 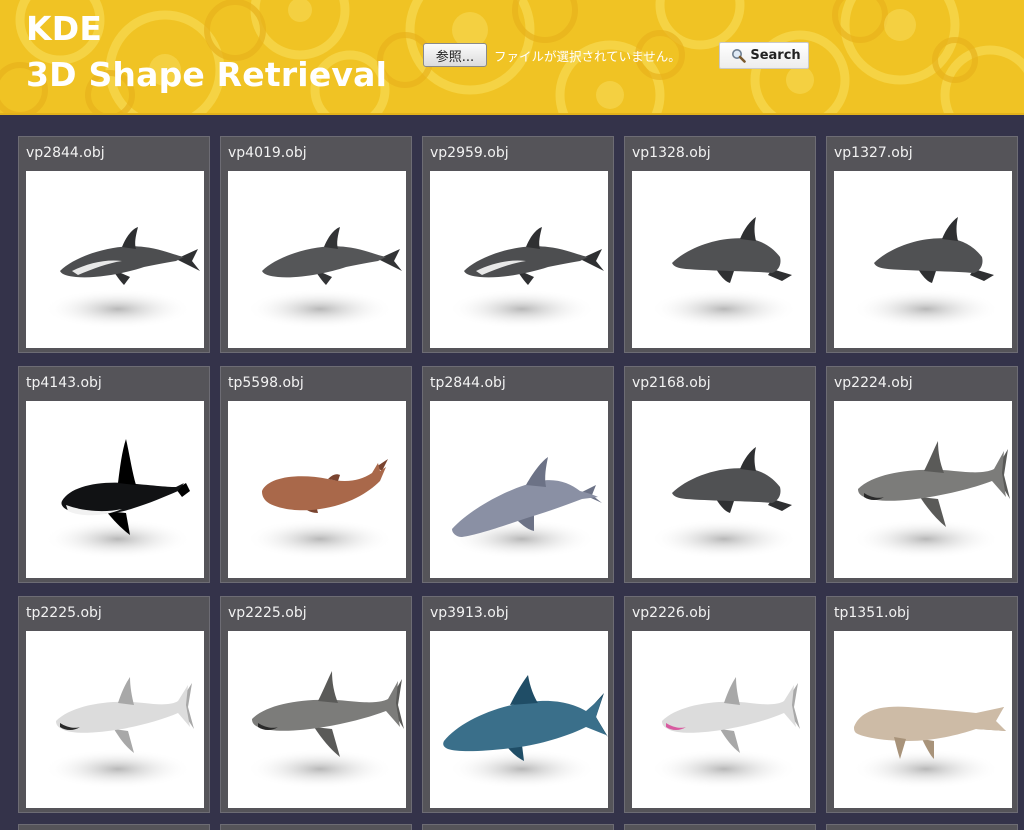 What do you see at coordinates (469, 613) in the screenshot?
I see `result-filename: vp3913.obj` at bounding box center [469, 613].